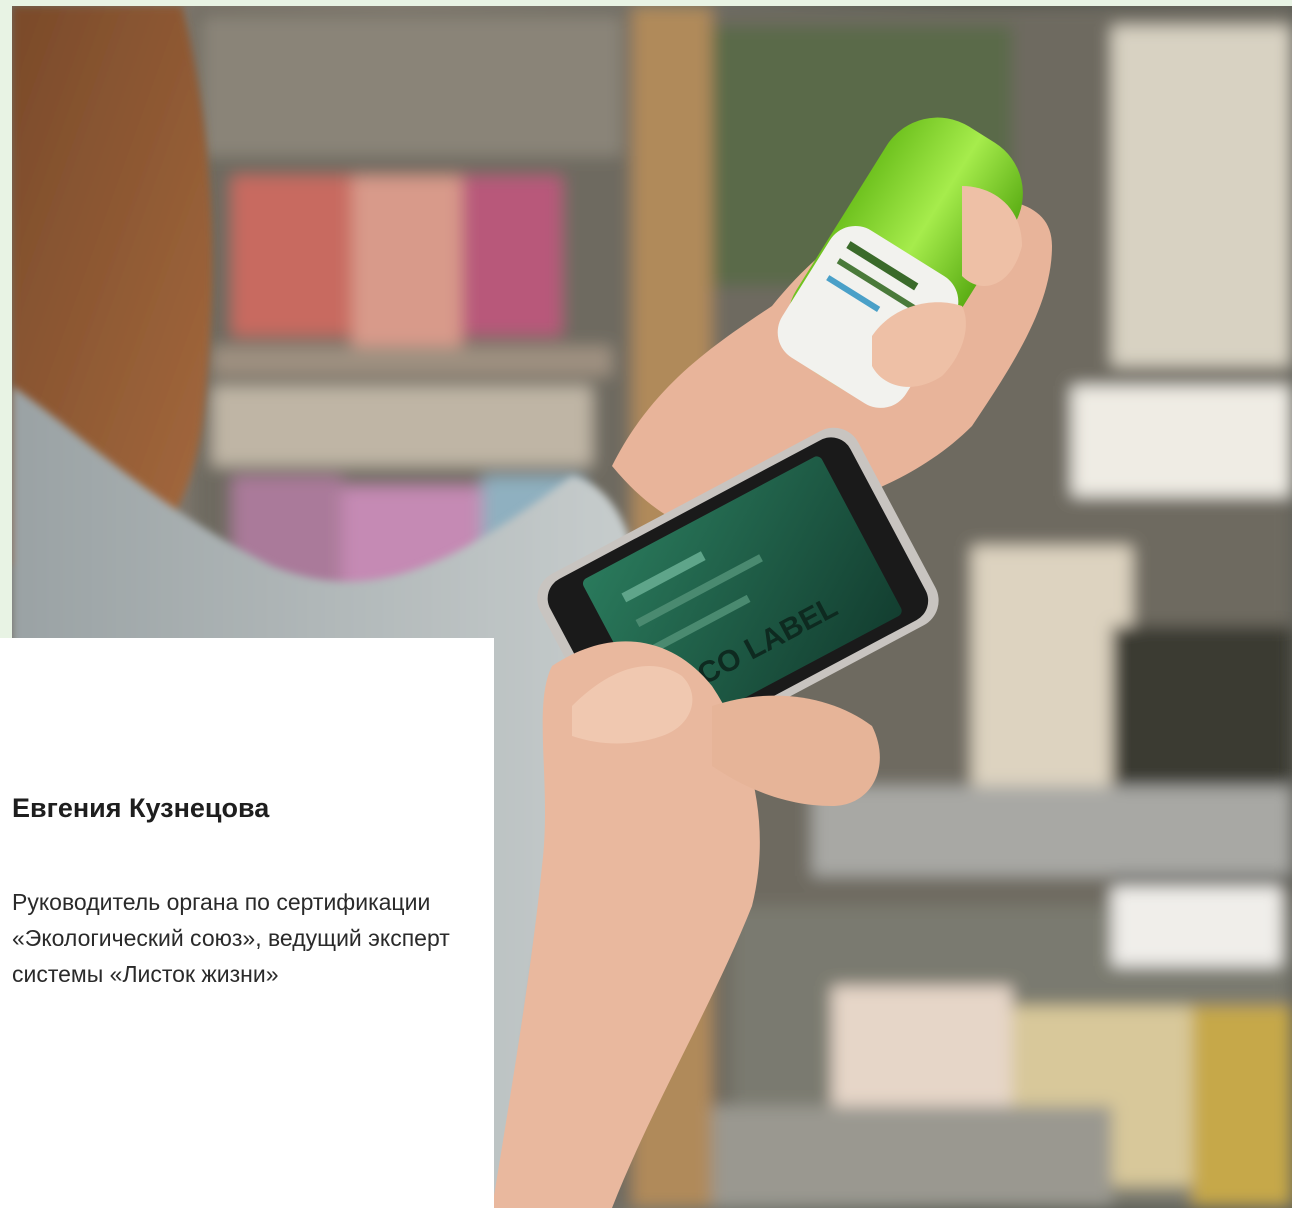 This screenshot has width=1292, height=1208. Describe the element at coordinates (141, 808) in the screenshot. I see `author-name: Евгения Кузнецова` at that location.